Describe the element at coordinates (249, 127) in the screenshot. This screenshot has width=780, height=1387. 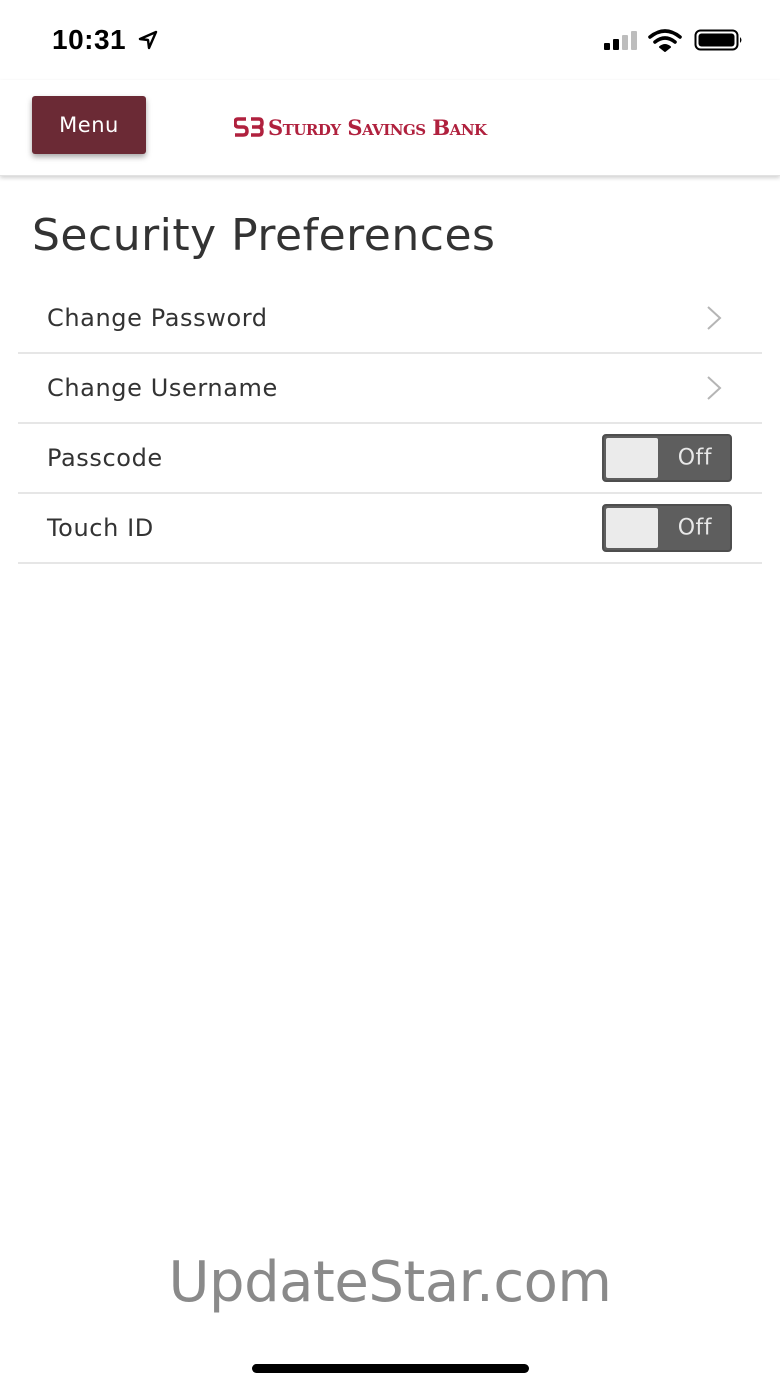
I see `bank-logo-icon` at that location.